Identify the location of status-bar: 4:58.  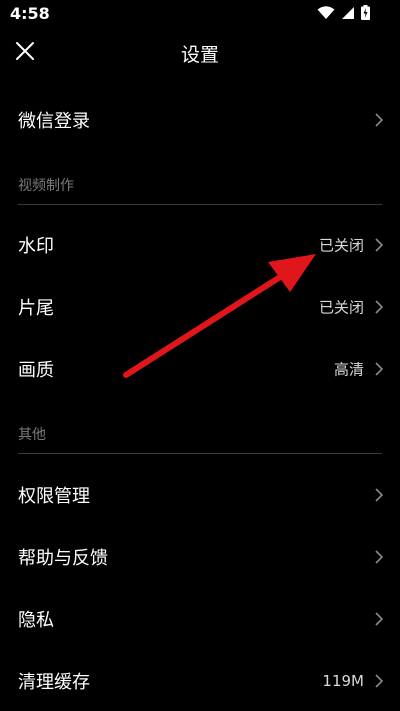
(200, 14).